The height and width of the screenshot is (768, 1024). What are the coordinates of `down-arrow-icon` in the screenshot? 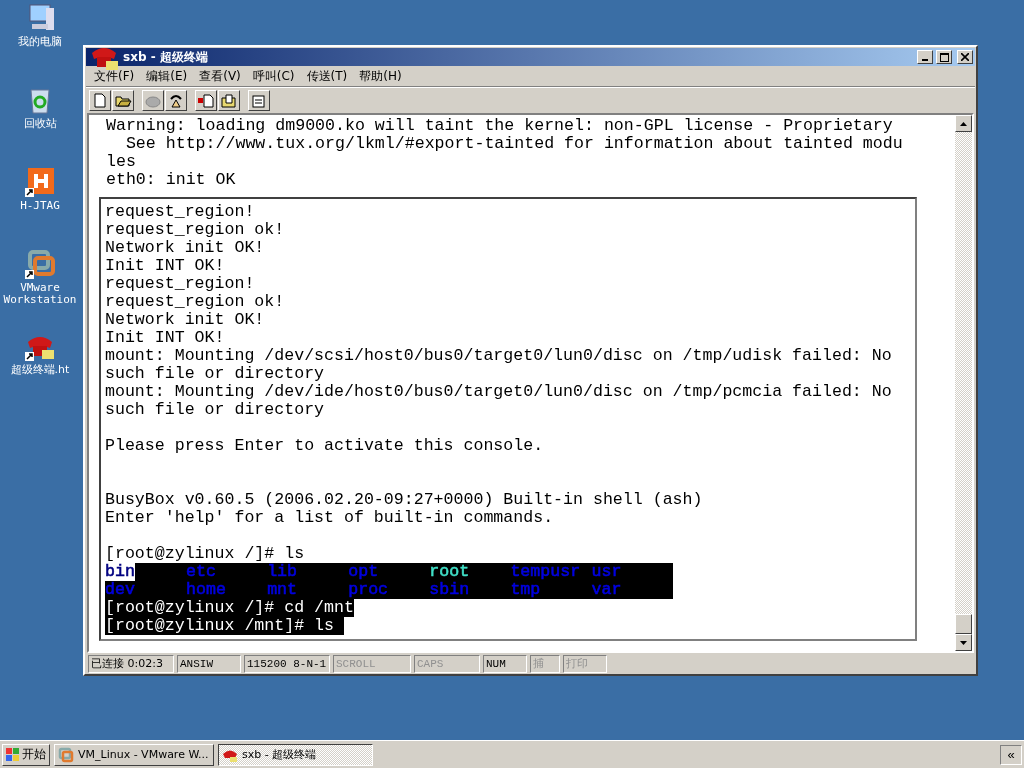 It's located at (963, 642).